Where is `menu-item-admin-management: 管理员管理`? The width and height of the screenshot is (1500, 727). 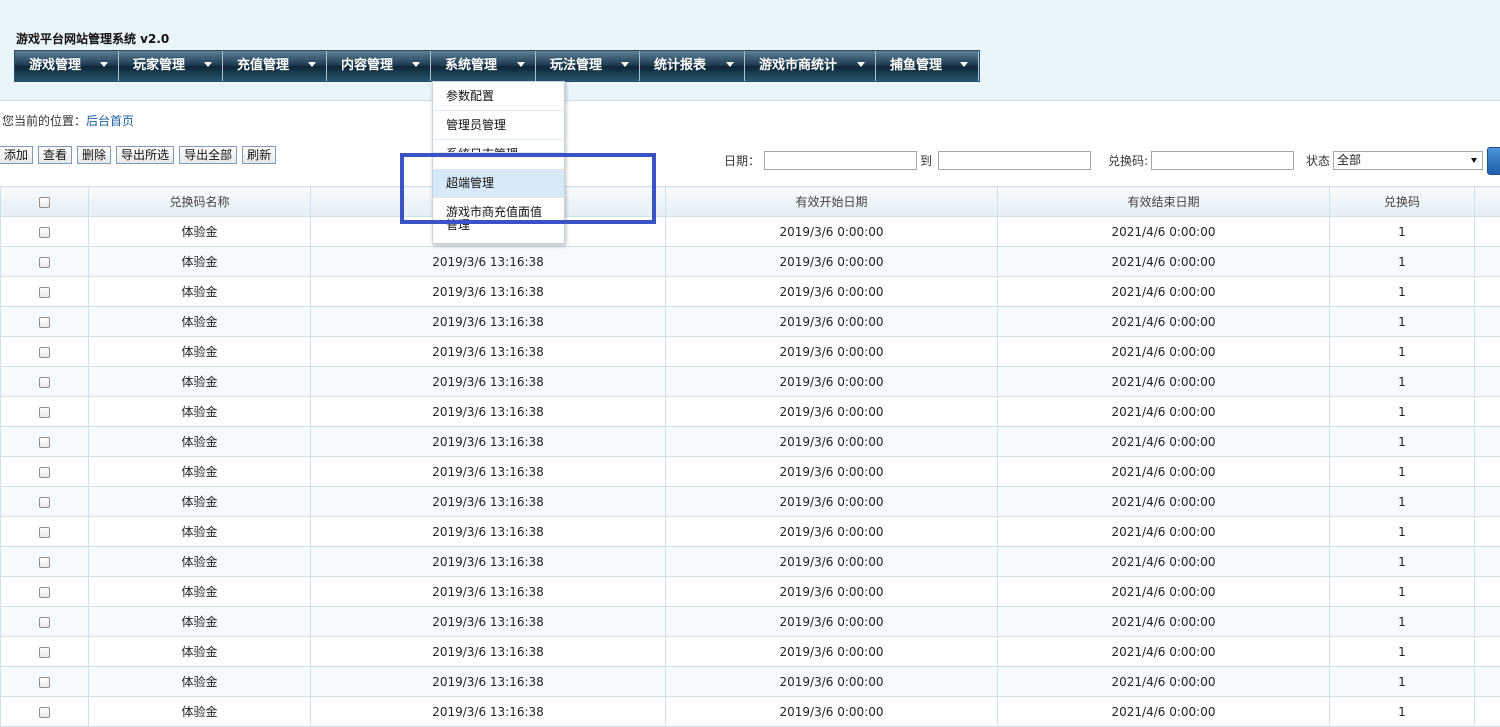 menu-item-admin-management: 管理员管理 is located at coordinates (498, 125).